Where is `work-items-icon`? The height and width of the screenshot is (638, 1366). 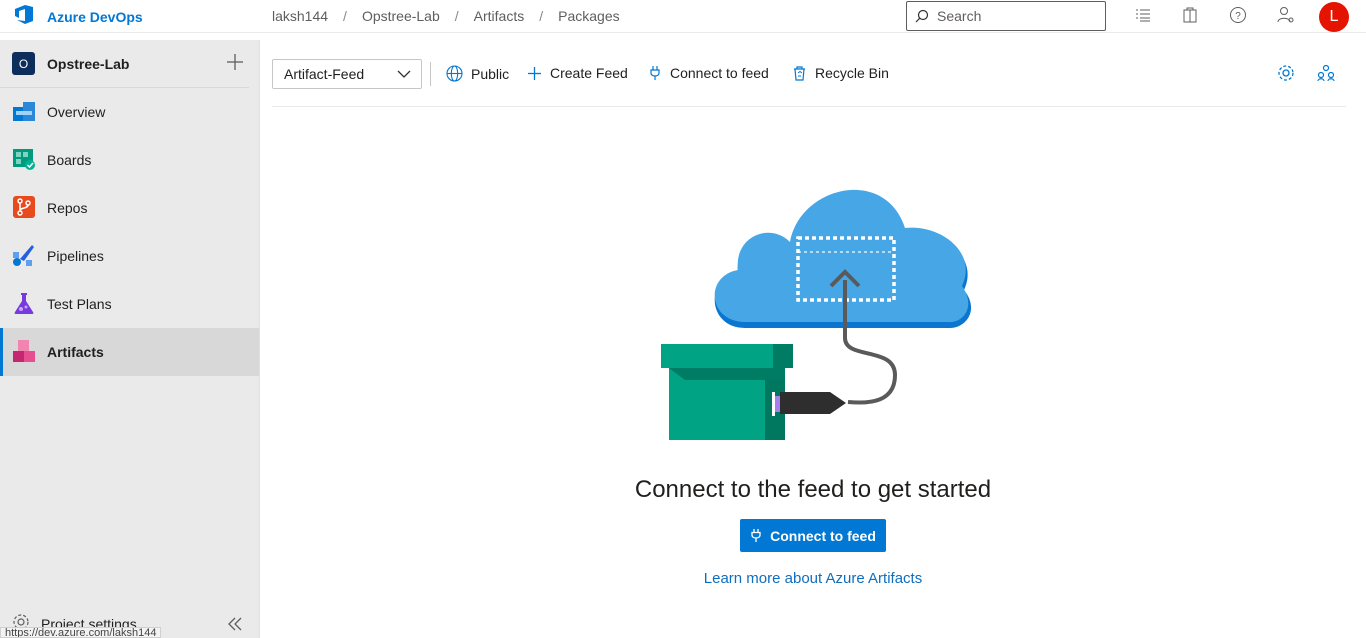 work-items-icon is located at coordinates (1143, 17).